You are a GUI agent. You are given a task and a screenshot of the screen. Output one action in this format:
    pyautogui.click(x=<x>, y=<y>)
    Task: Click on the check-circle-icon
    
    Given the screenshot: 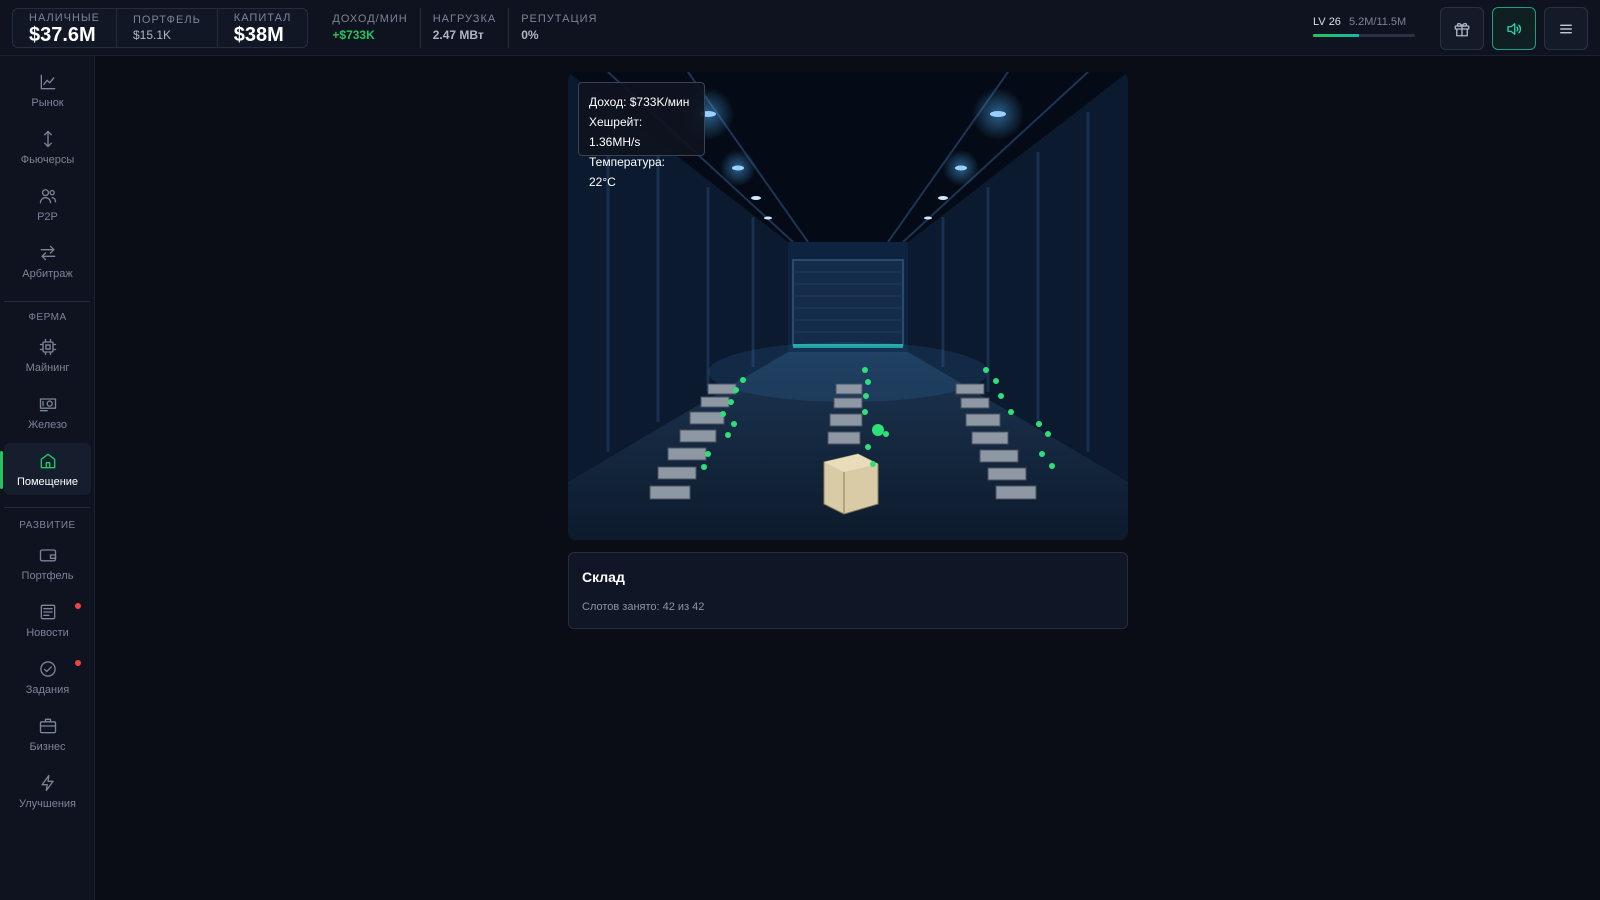 What is the action you would take?
    pyautogui.click(x=47, y=668)
    